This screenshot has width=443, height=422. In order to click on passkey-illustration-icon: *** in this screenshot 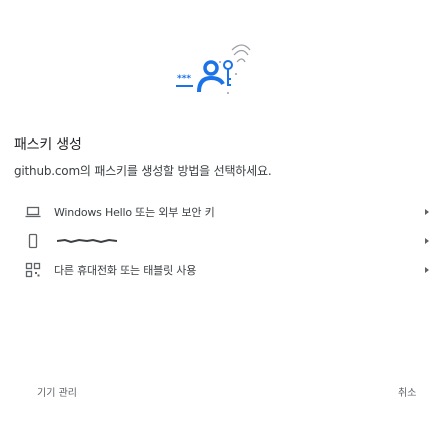, I will do `click(213, 69)`.